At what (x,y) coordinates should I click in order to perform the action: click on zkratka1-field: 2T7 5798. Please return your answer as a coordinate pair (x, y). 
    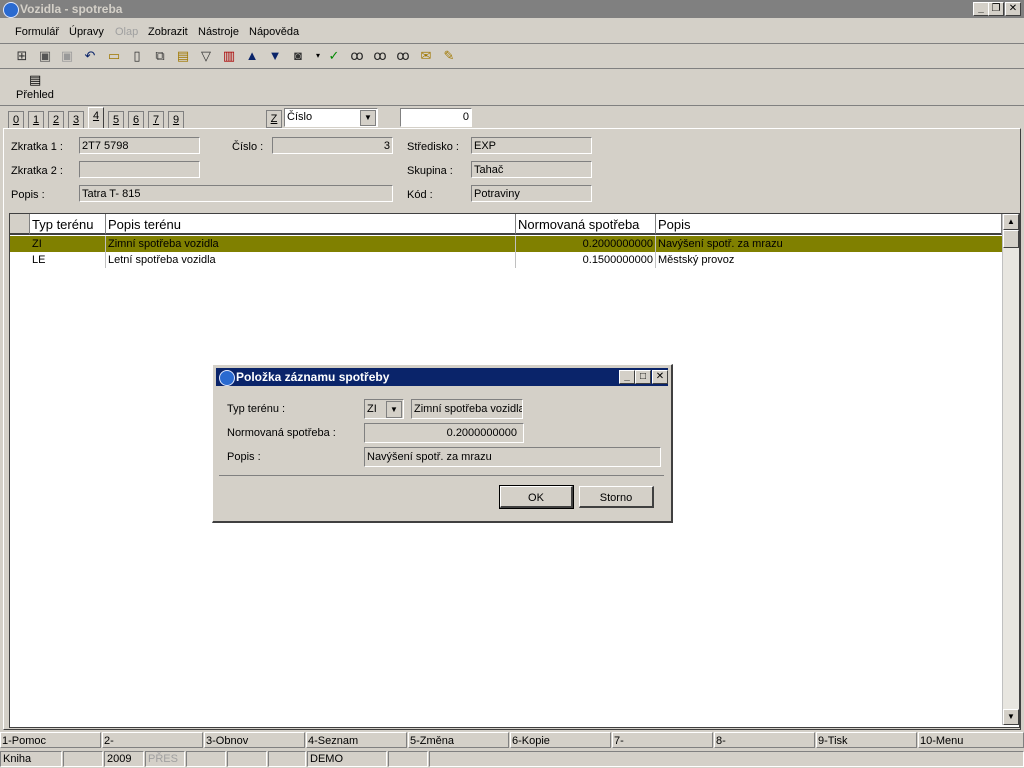
    Looking at the image, I should click on (139, 145).